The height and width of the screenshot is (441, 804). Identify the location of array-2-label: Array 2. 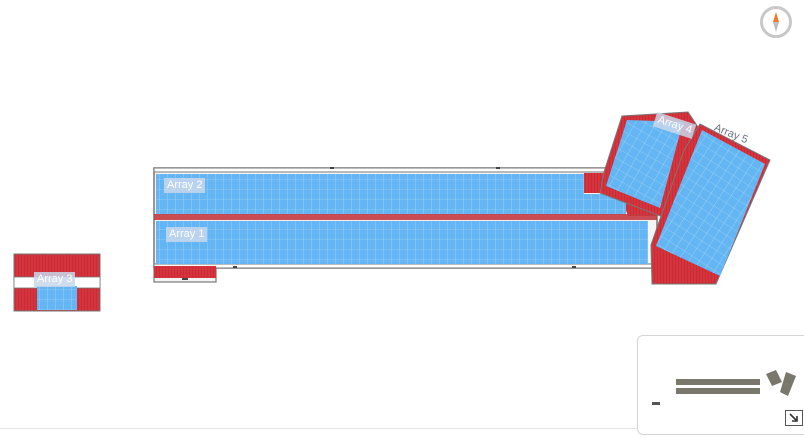
(185, 185).